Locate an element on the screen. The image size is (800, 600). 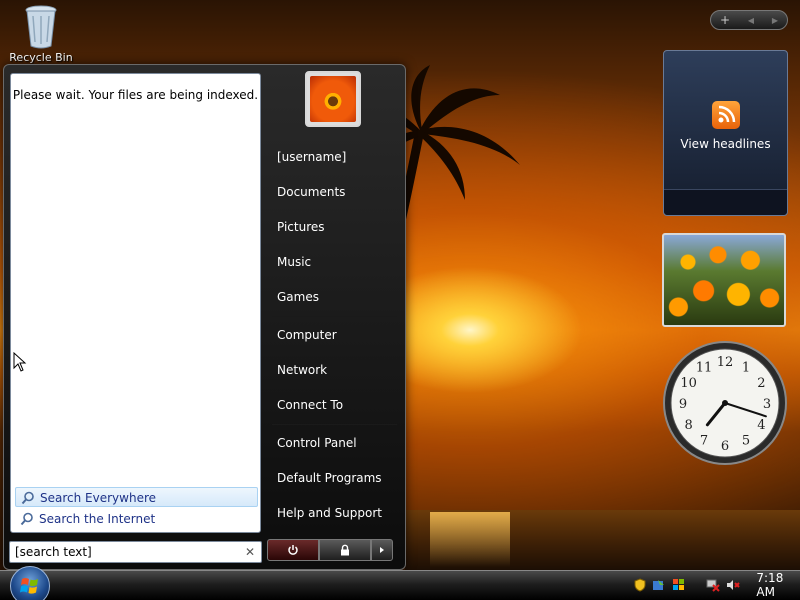
power-icon is located at coordinates (293, 550).